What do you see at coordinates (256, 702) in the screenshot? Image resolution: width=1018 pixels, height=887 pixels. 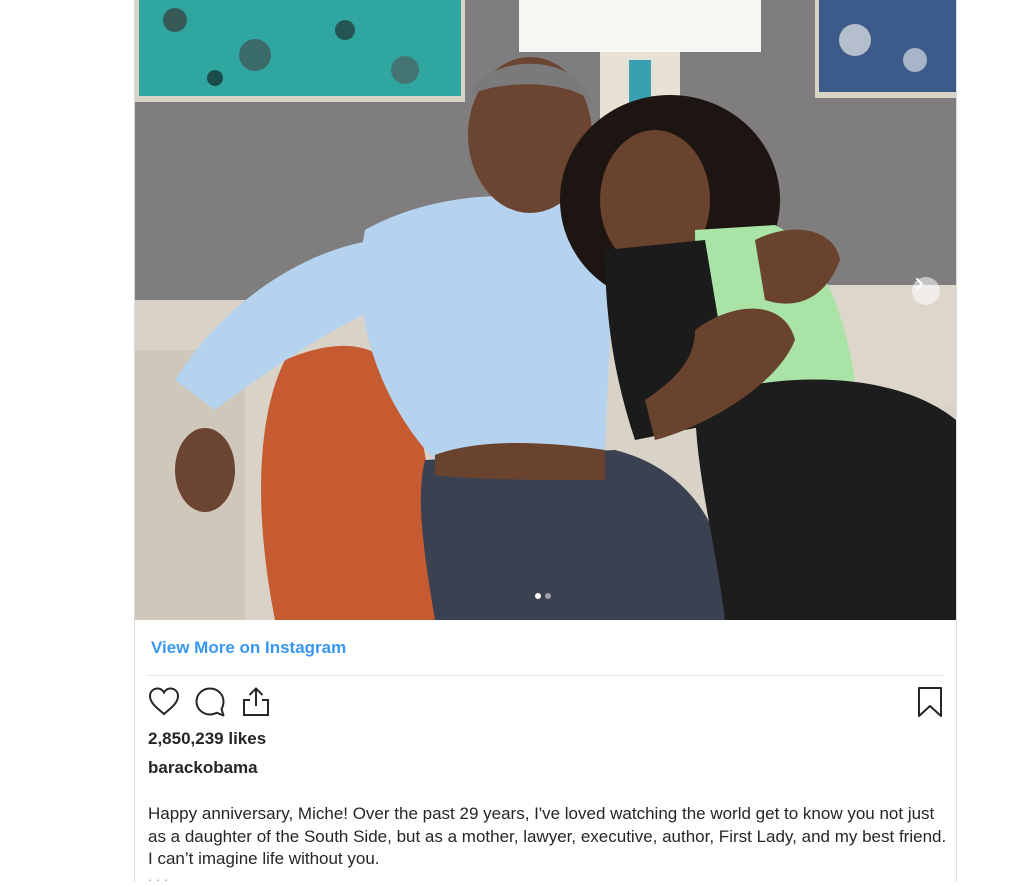 I see `share-icon` at bounding box center [256, 702].